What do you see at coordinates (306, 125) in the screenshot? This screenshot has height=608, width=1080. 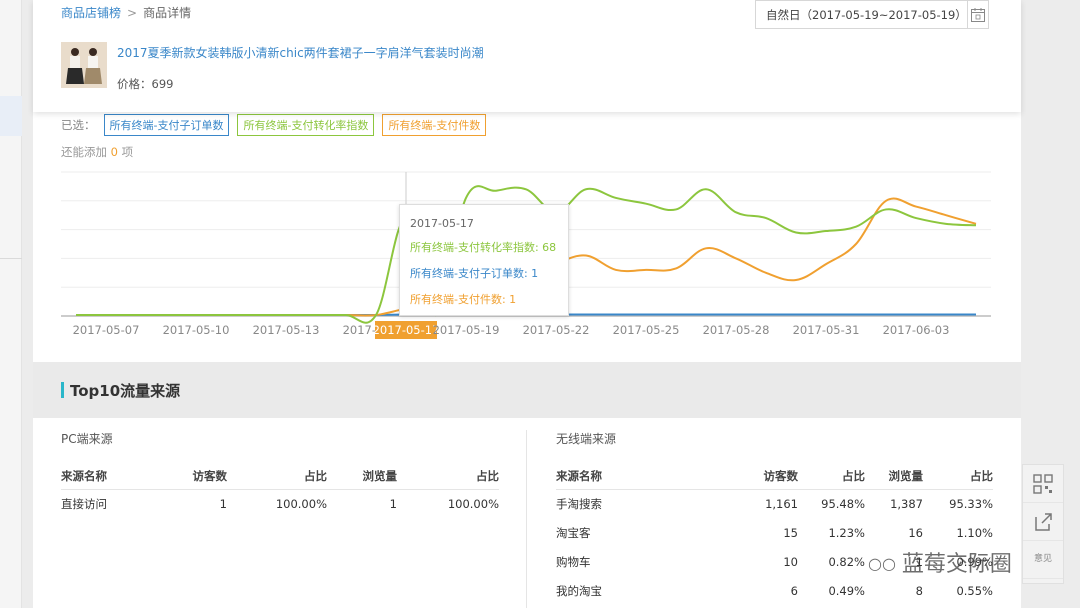 I see `metric-tag-conversion: 所有终端-支付转化率指数` at bounding box center [306, 125].